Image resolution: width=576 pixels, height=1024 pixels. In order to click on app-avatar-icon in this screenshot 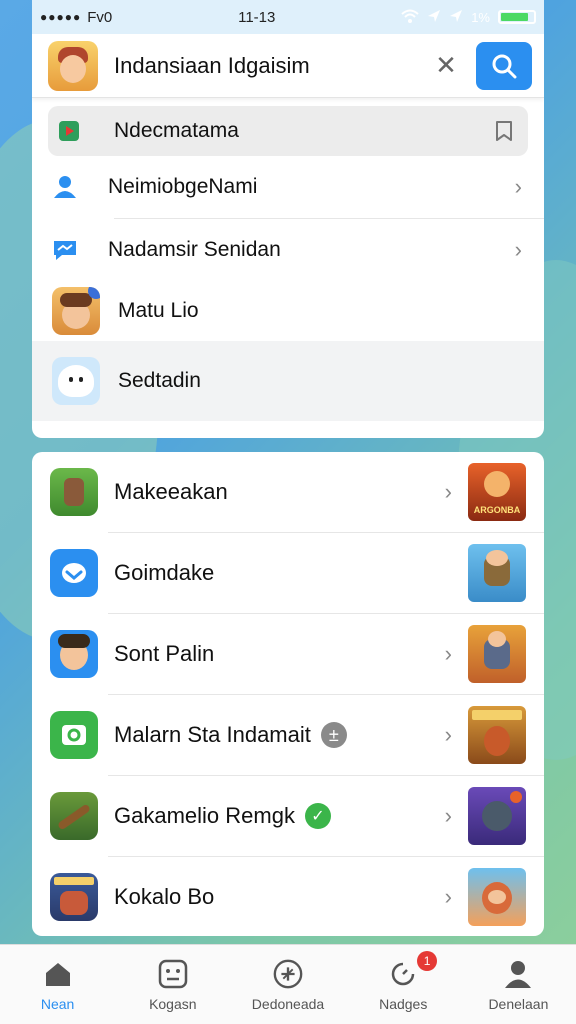, I will do `click(73, 65)`.